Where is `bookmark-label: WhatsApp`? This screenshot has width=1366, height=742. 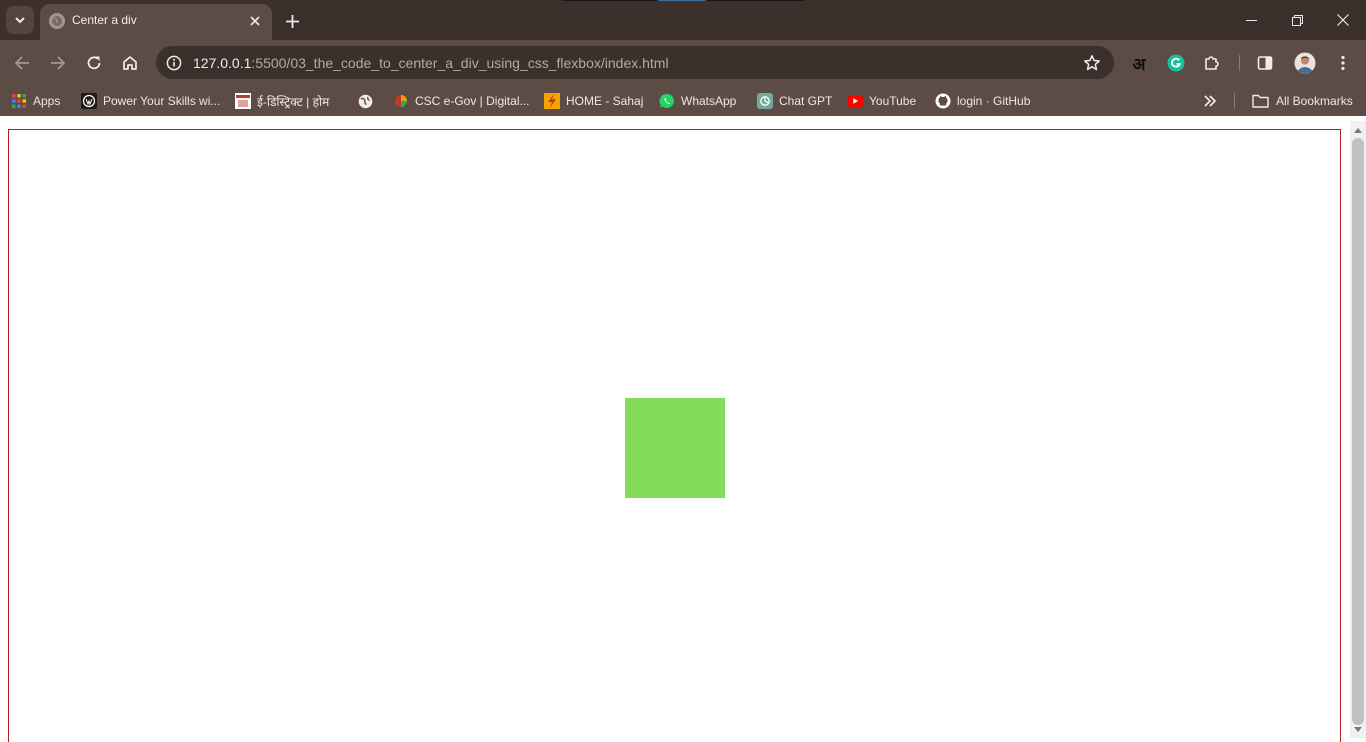 bookmark-label: WhatsApp is located at coordinates (709, 101).